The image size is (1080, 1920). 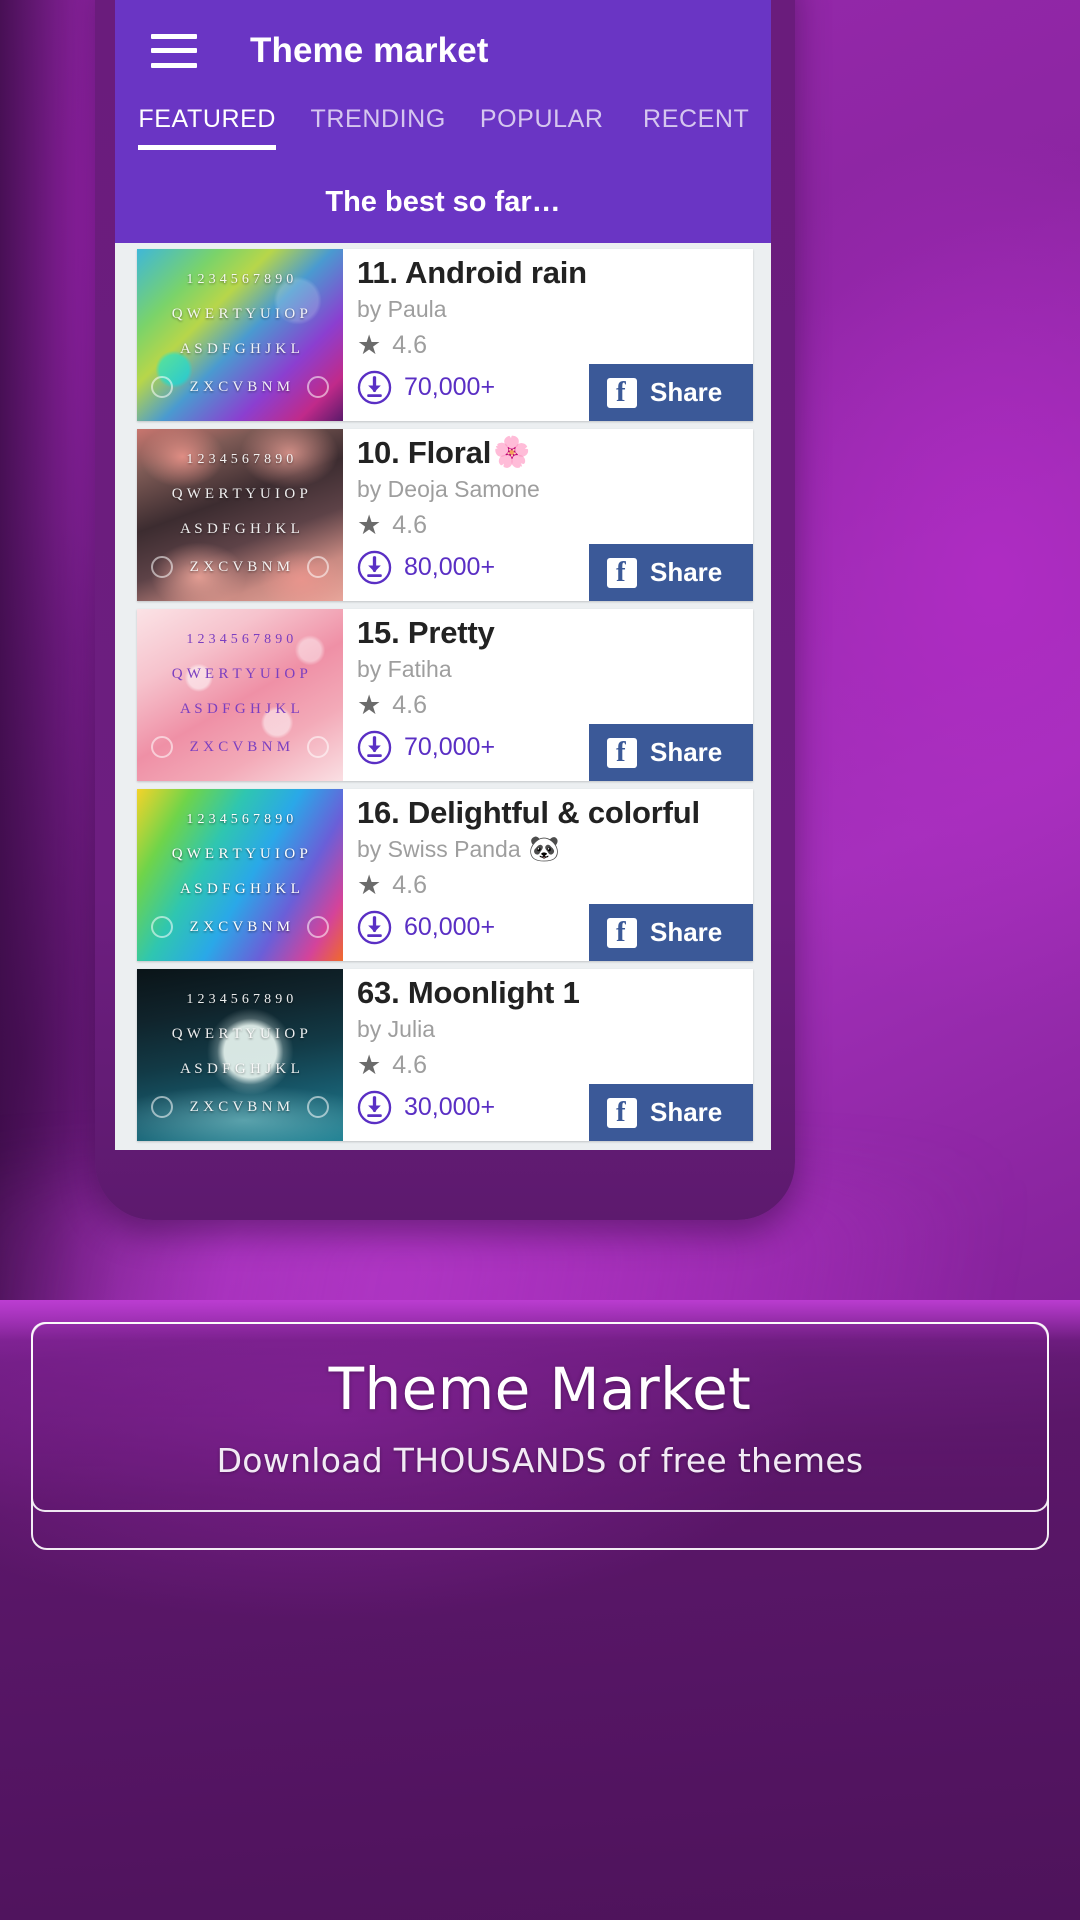 I want to click on theme-download-count: 60,000+, so click(x=450, y=926).